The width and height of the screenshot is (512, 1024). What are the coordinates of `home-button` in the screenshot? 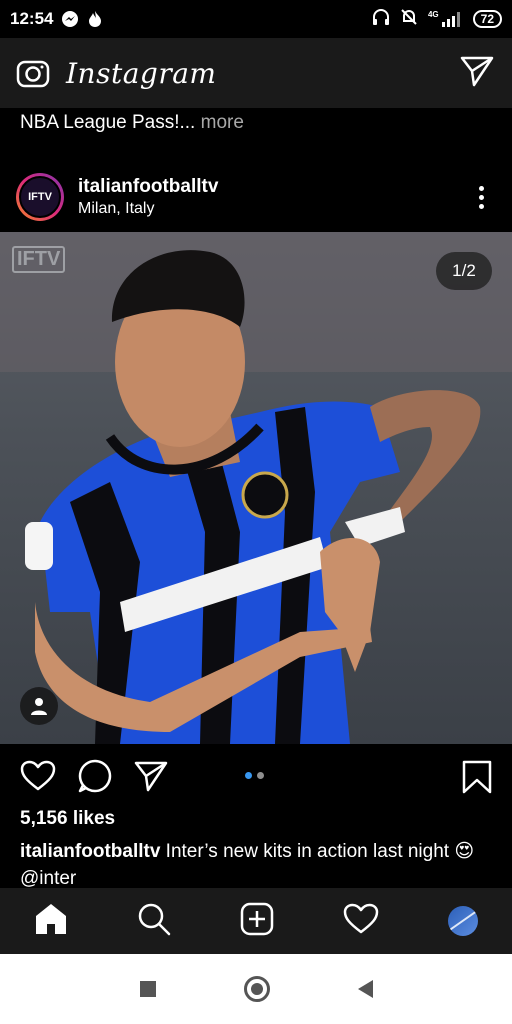 It's located at (256, 989).